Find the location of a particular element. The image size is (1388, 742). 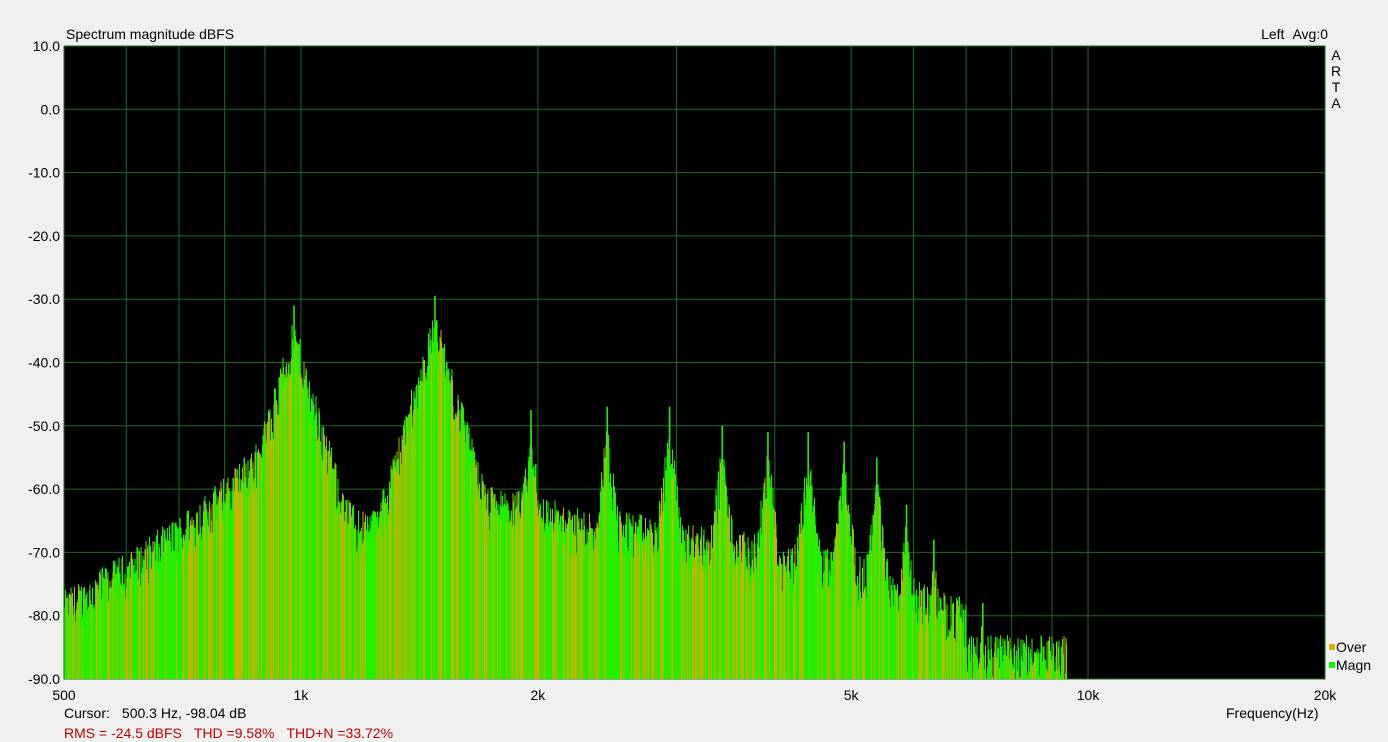

legend-label: Over is located at coordinates (1351, 647).